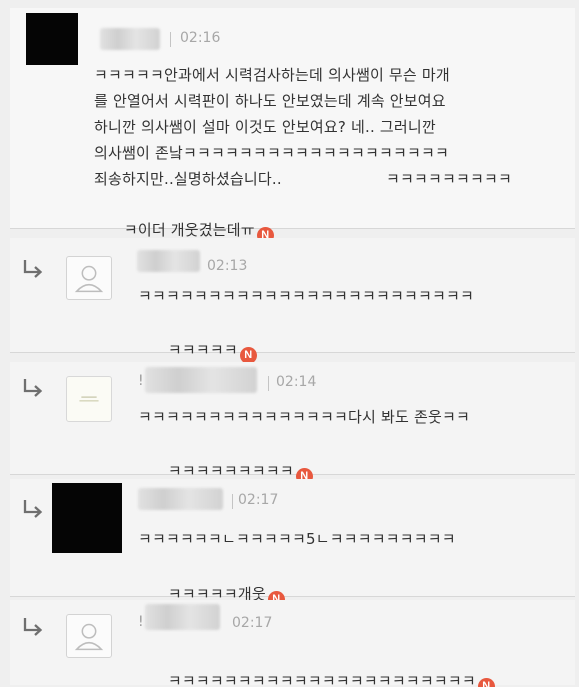 The width and height of the screenshot is (579, 687). I want to click on comment-line: ㅋㅋㅋㅋㅋ안과에서 시력검사하는데 의사쌤이 무슨 마개, so click(272, 75).